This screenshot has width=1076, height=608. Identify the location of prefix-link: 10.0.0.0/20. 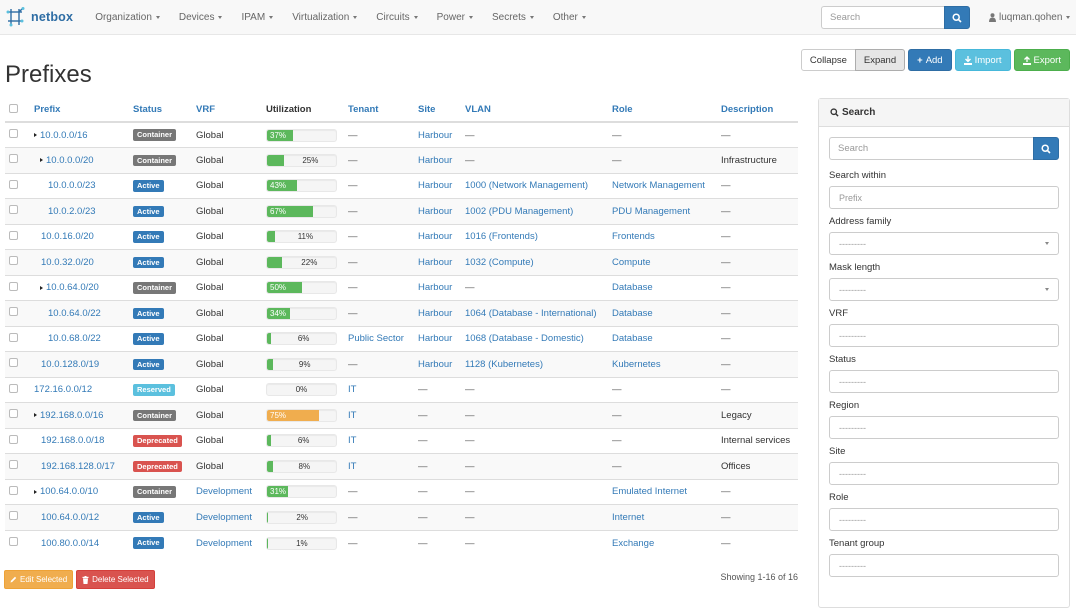
(70, 160).